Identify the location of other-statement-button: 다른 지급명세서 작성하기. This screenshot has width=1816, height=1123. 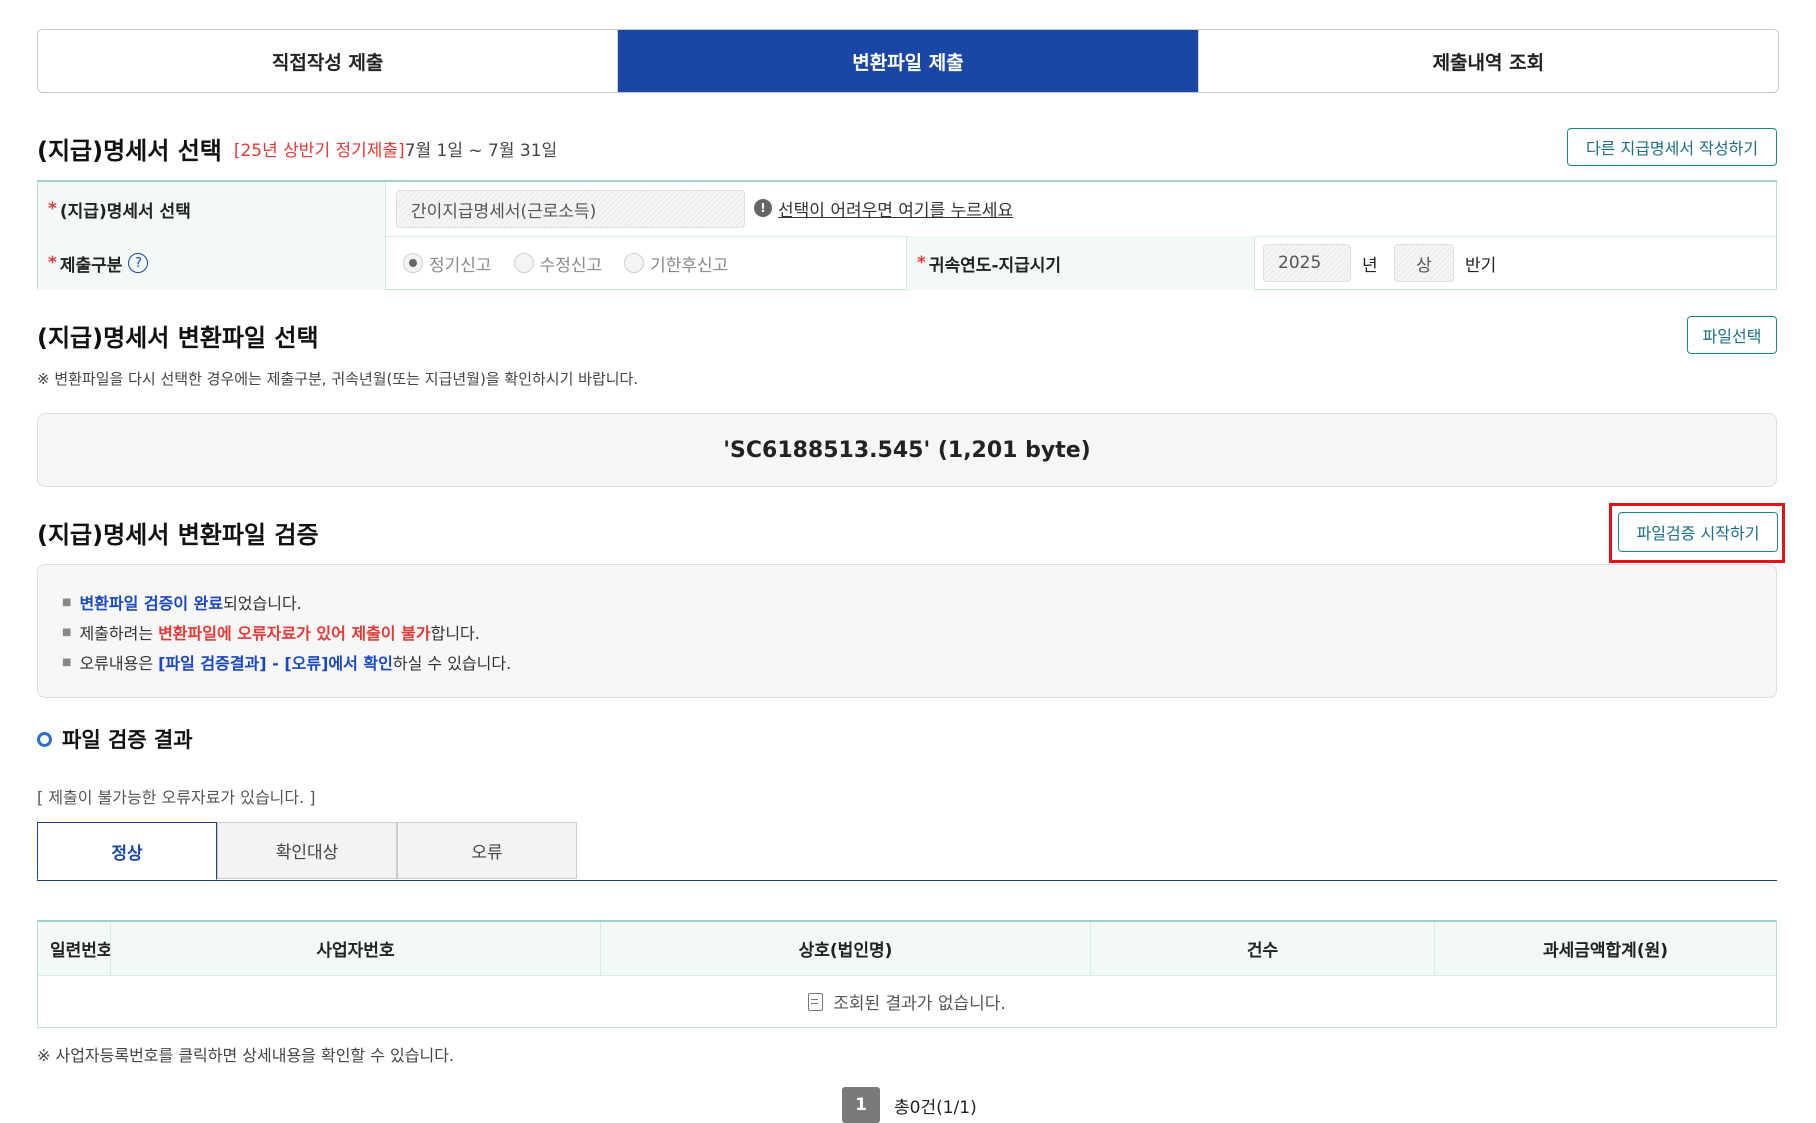
(1672, 147).